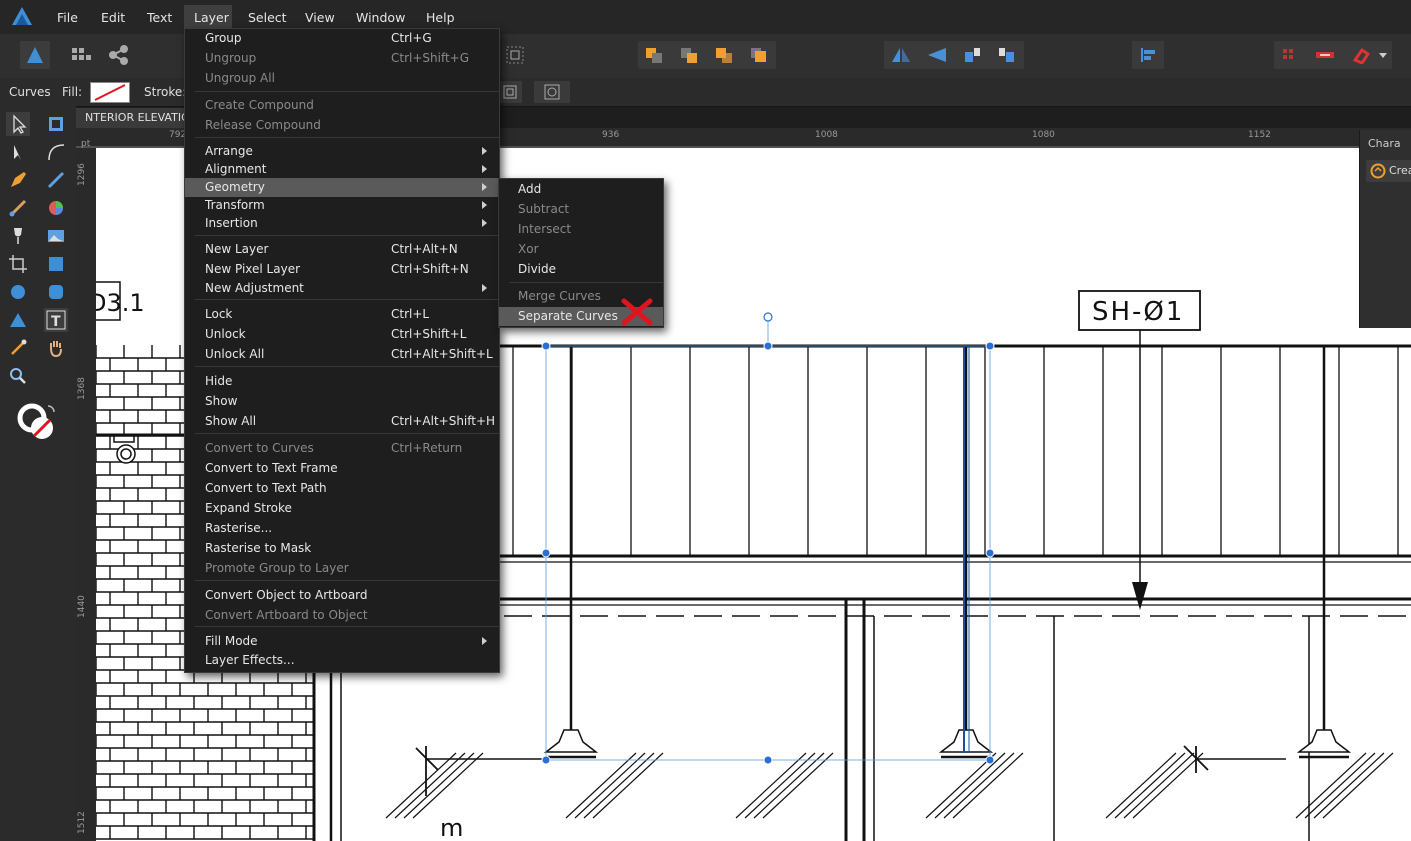 This screenshot has height=841, width=1411. Describe the element at coordinates (689, 55) in the screenshot. I see `move-back-one-icon` at that location.